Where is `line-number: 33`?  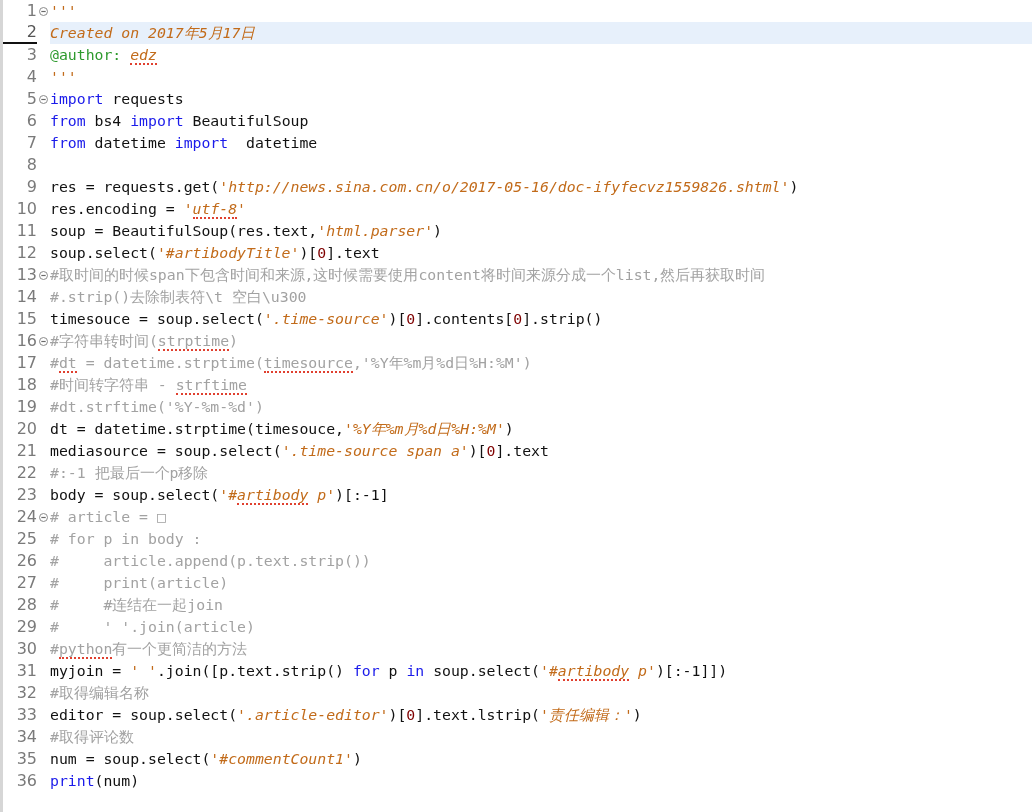 line-number: 33 is located at coordinates (26, 715).